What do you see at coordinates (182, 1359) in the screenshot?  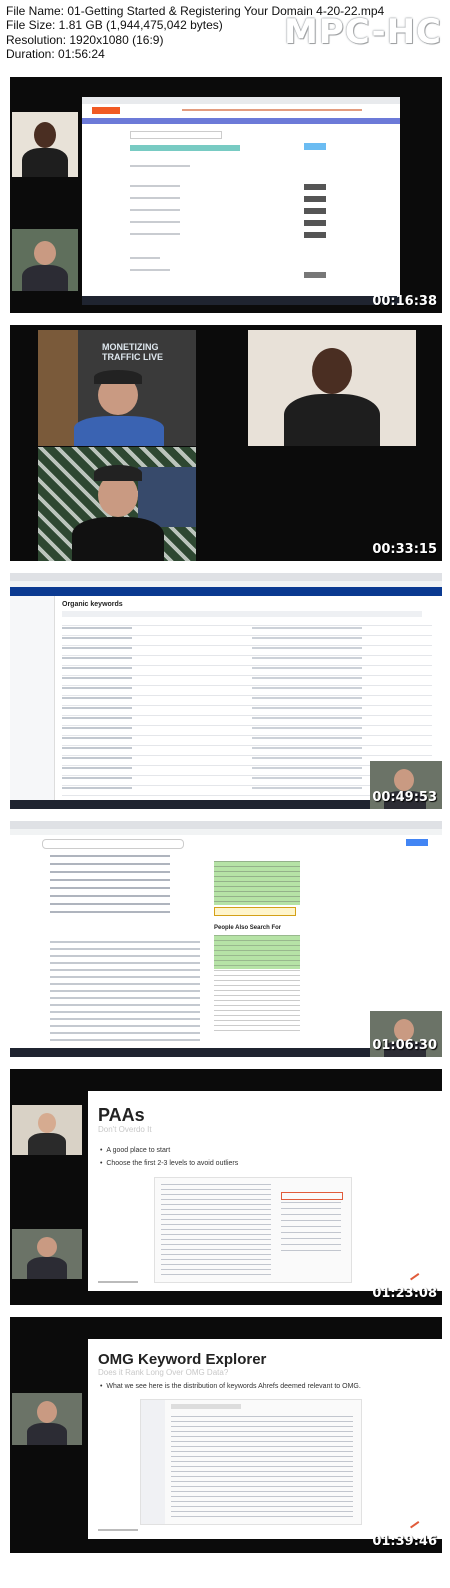 I see `slide-title: OMG Keyword Explorer` at bounding box center [182, 1359].